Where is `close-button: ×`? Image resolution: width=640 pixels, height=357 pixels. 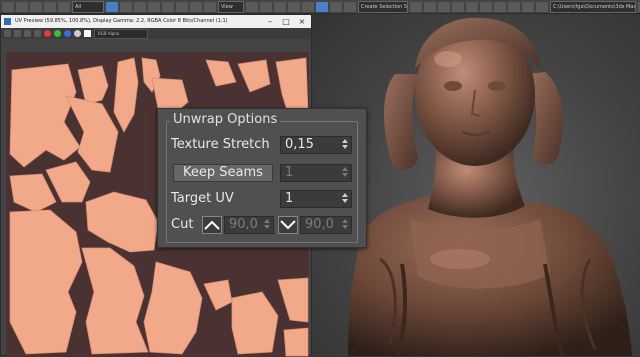 close-button: × is located at coordinates (302, 21).